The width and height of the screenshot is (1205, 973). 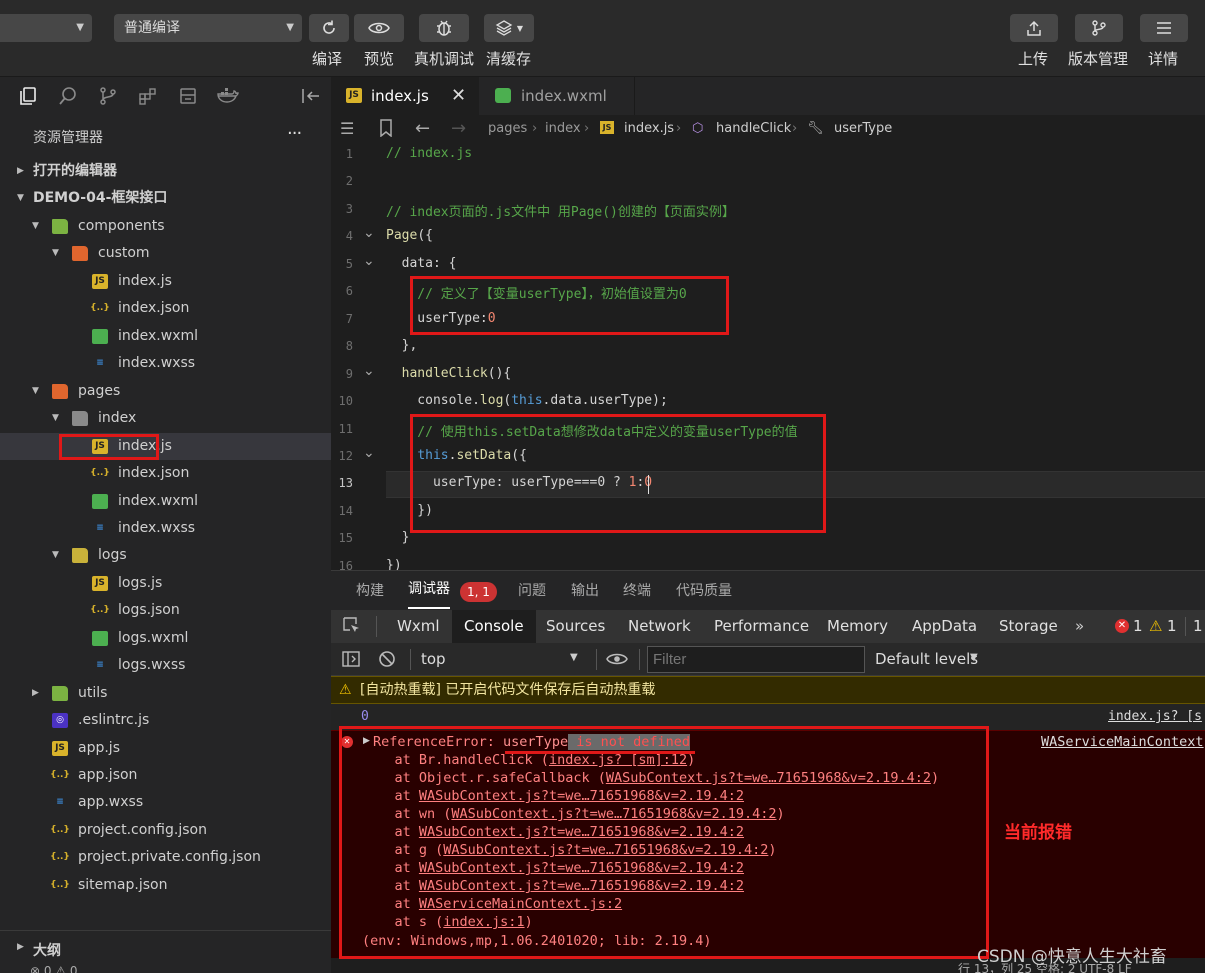 I want to click on device-select: ▼, so click(x=46, y=28).